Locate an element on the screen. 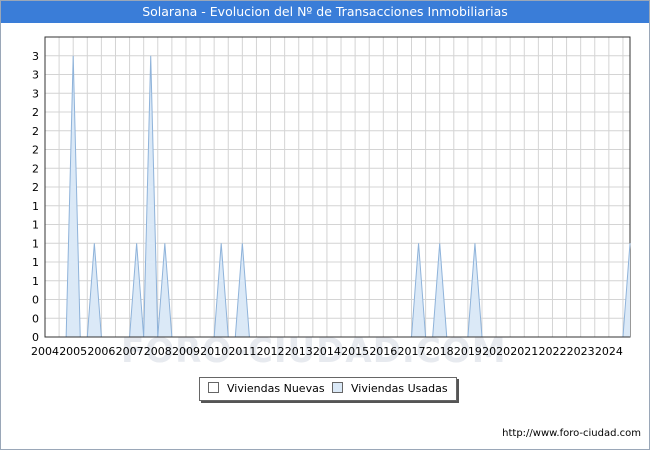 Image resolution: width=650 pixels, height=450 pixels. x-tick-label: 2004 is located at coordinates (45, 351).